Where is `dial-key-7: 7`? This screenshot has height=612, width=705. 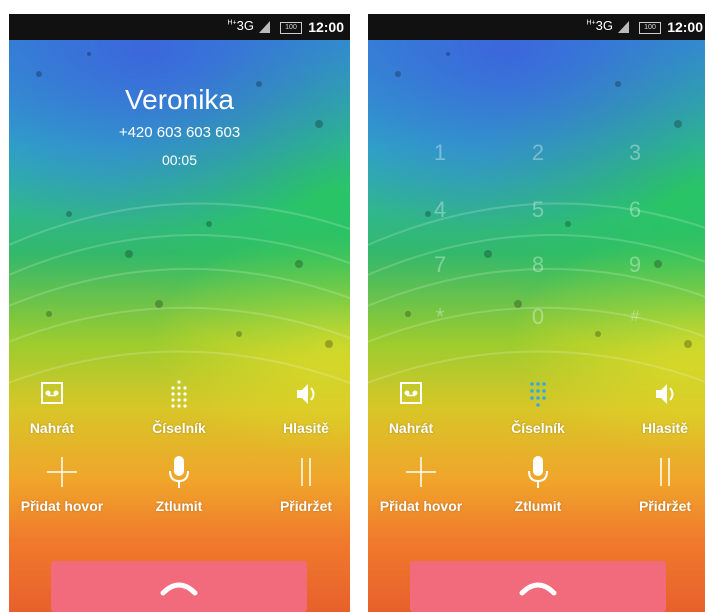
dial-key-7: 7 is located at coordinates (440, 265).